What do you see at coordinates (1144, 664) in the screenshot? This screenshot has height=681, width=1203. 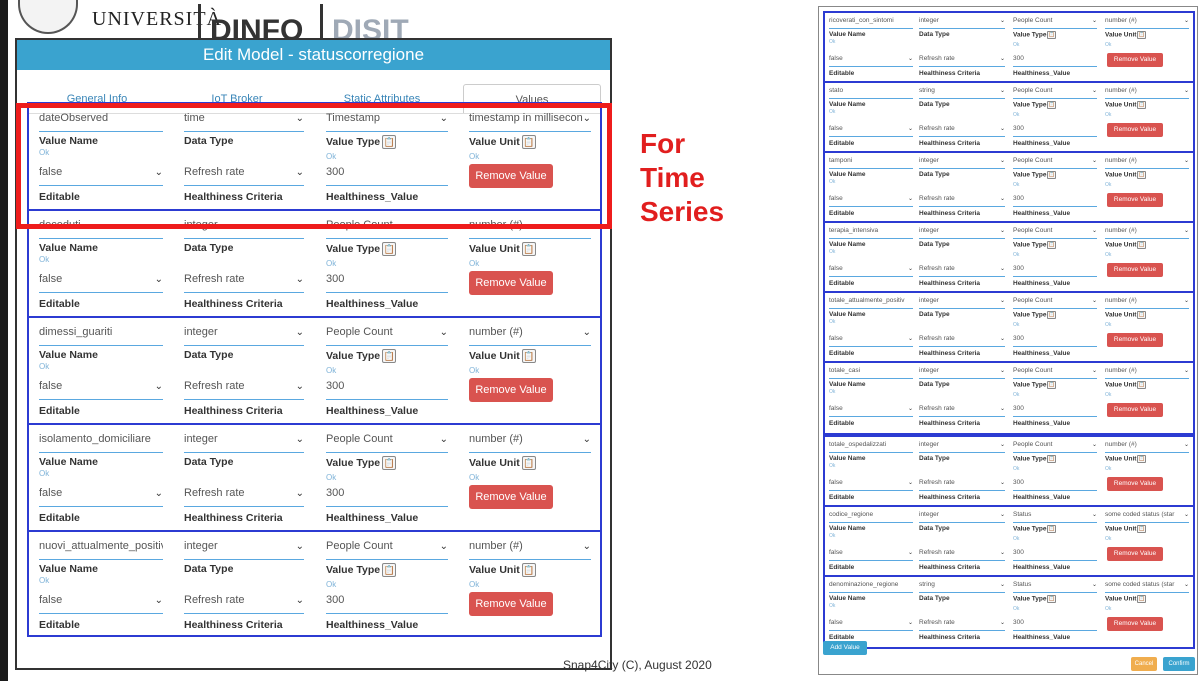 I see `cancel-button: Cancel` at bounding box center [1144, 664].